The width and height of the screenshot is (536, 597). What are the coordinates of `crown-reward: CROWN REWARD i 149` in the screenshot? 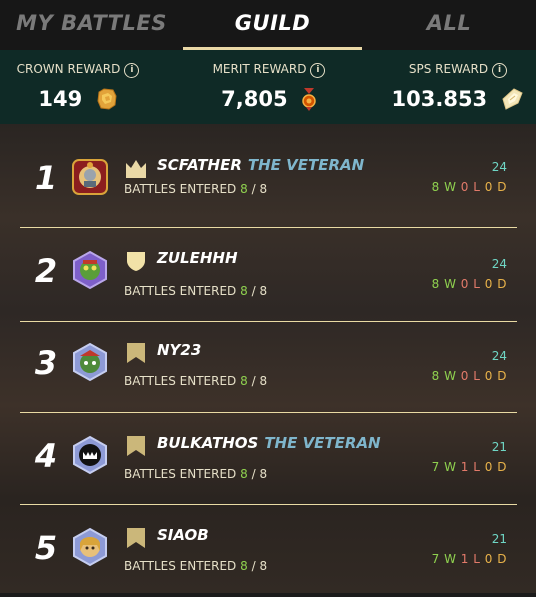 It's located at (78, 87).